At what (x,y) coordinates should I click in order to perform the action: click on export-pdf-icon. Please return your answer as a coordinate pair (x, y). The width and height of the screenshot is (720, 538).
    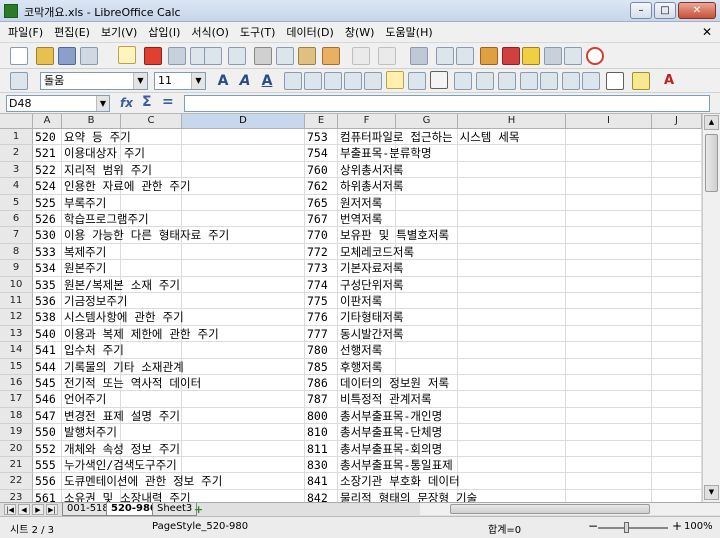
    Looking at the image, I should click on (153, 56).